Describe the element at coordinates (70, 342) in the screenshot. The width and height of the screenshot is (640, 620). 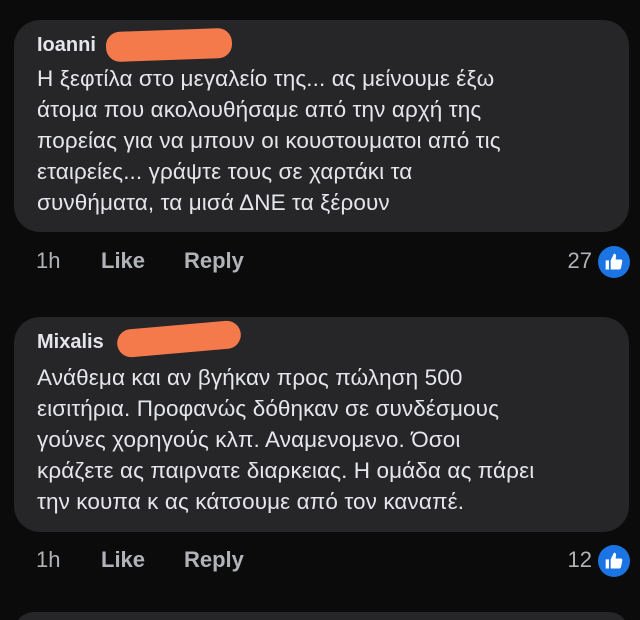
I see `comment-author-name: Mixalis` at that location.